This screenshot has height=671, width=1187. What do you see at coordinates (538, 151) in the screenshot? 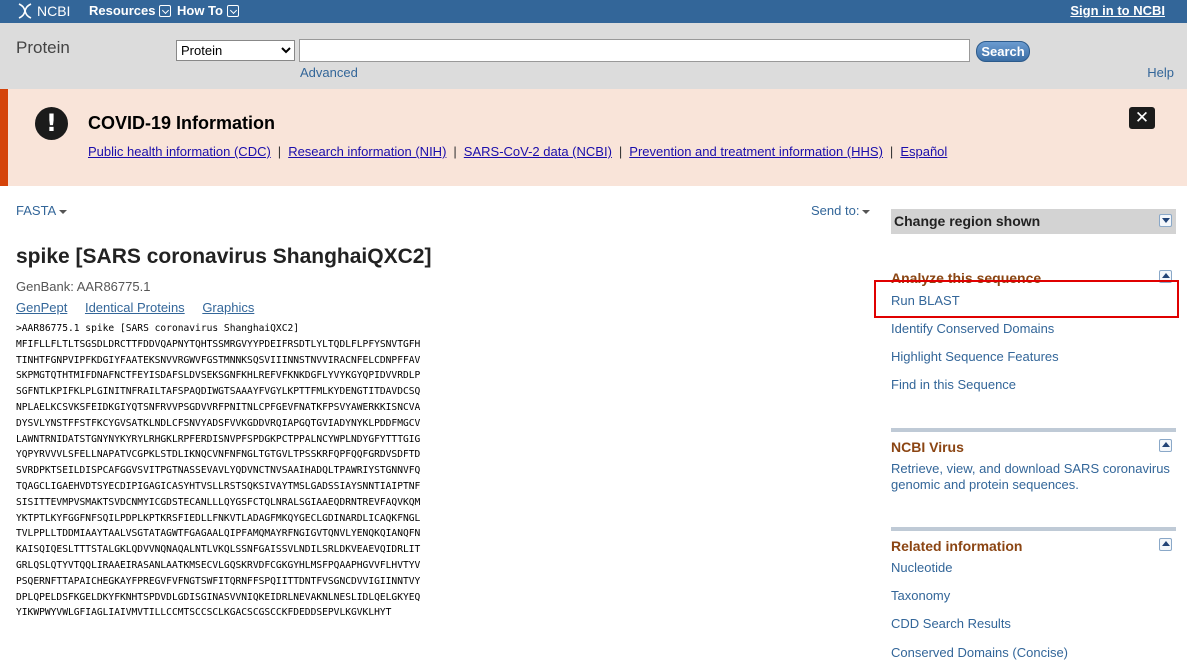
I see `covid-link-ncbi: SARS-CoV-2 data (NCBI)` at bounding box center [538, 151].